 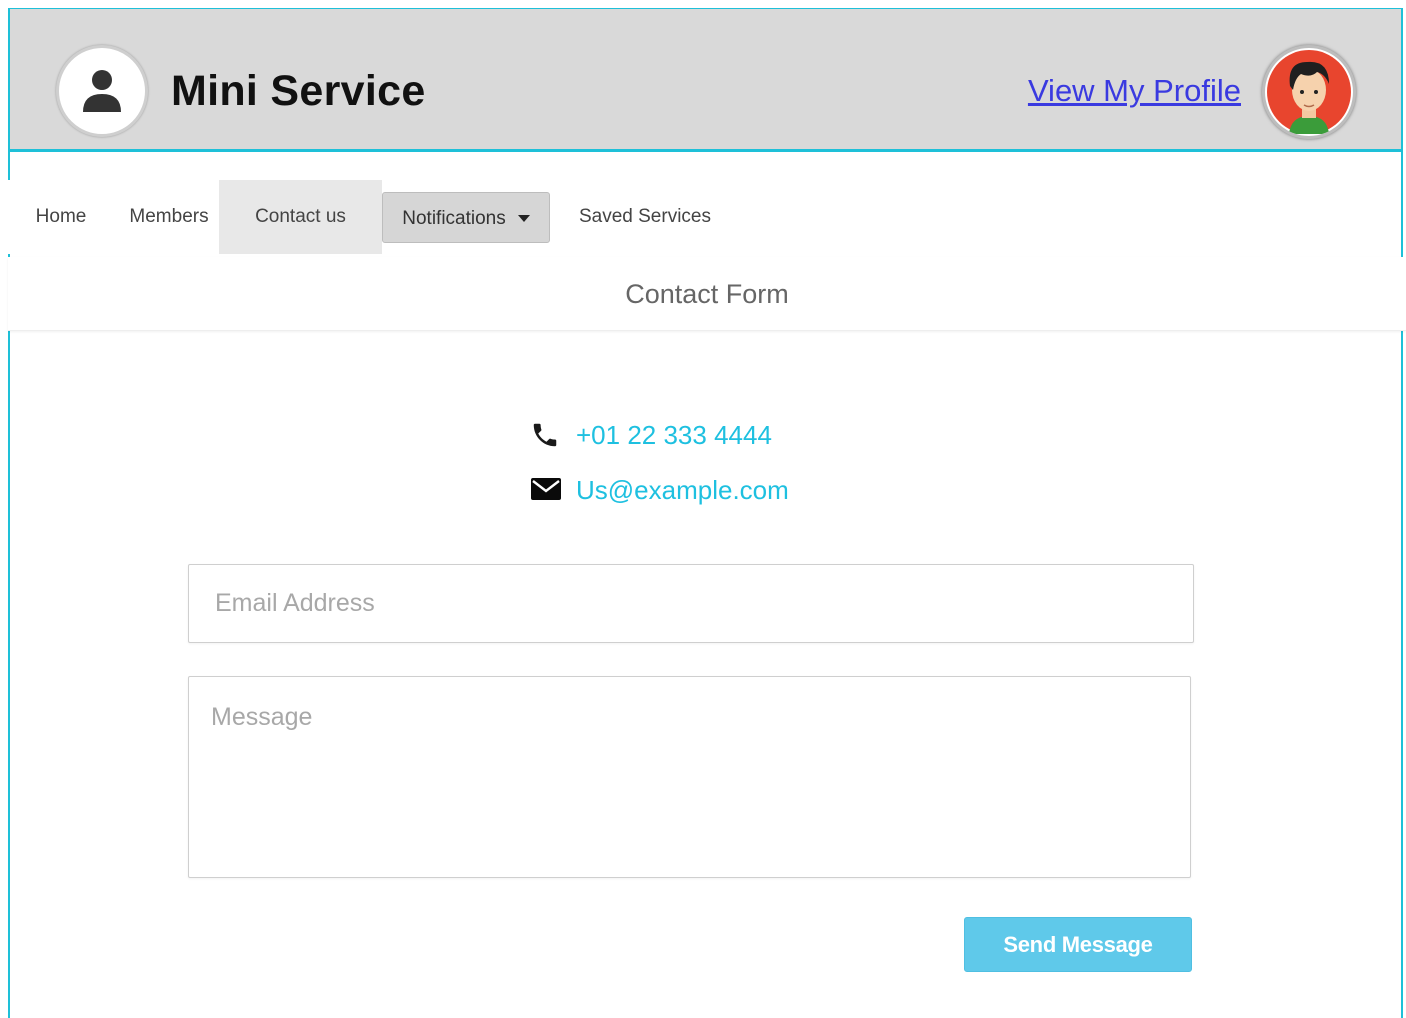 What do you see at coordinates (169, 217) in the screenshot?
I see `nav-members: Members` at bounding box center [169, 217].